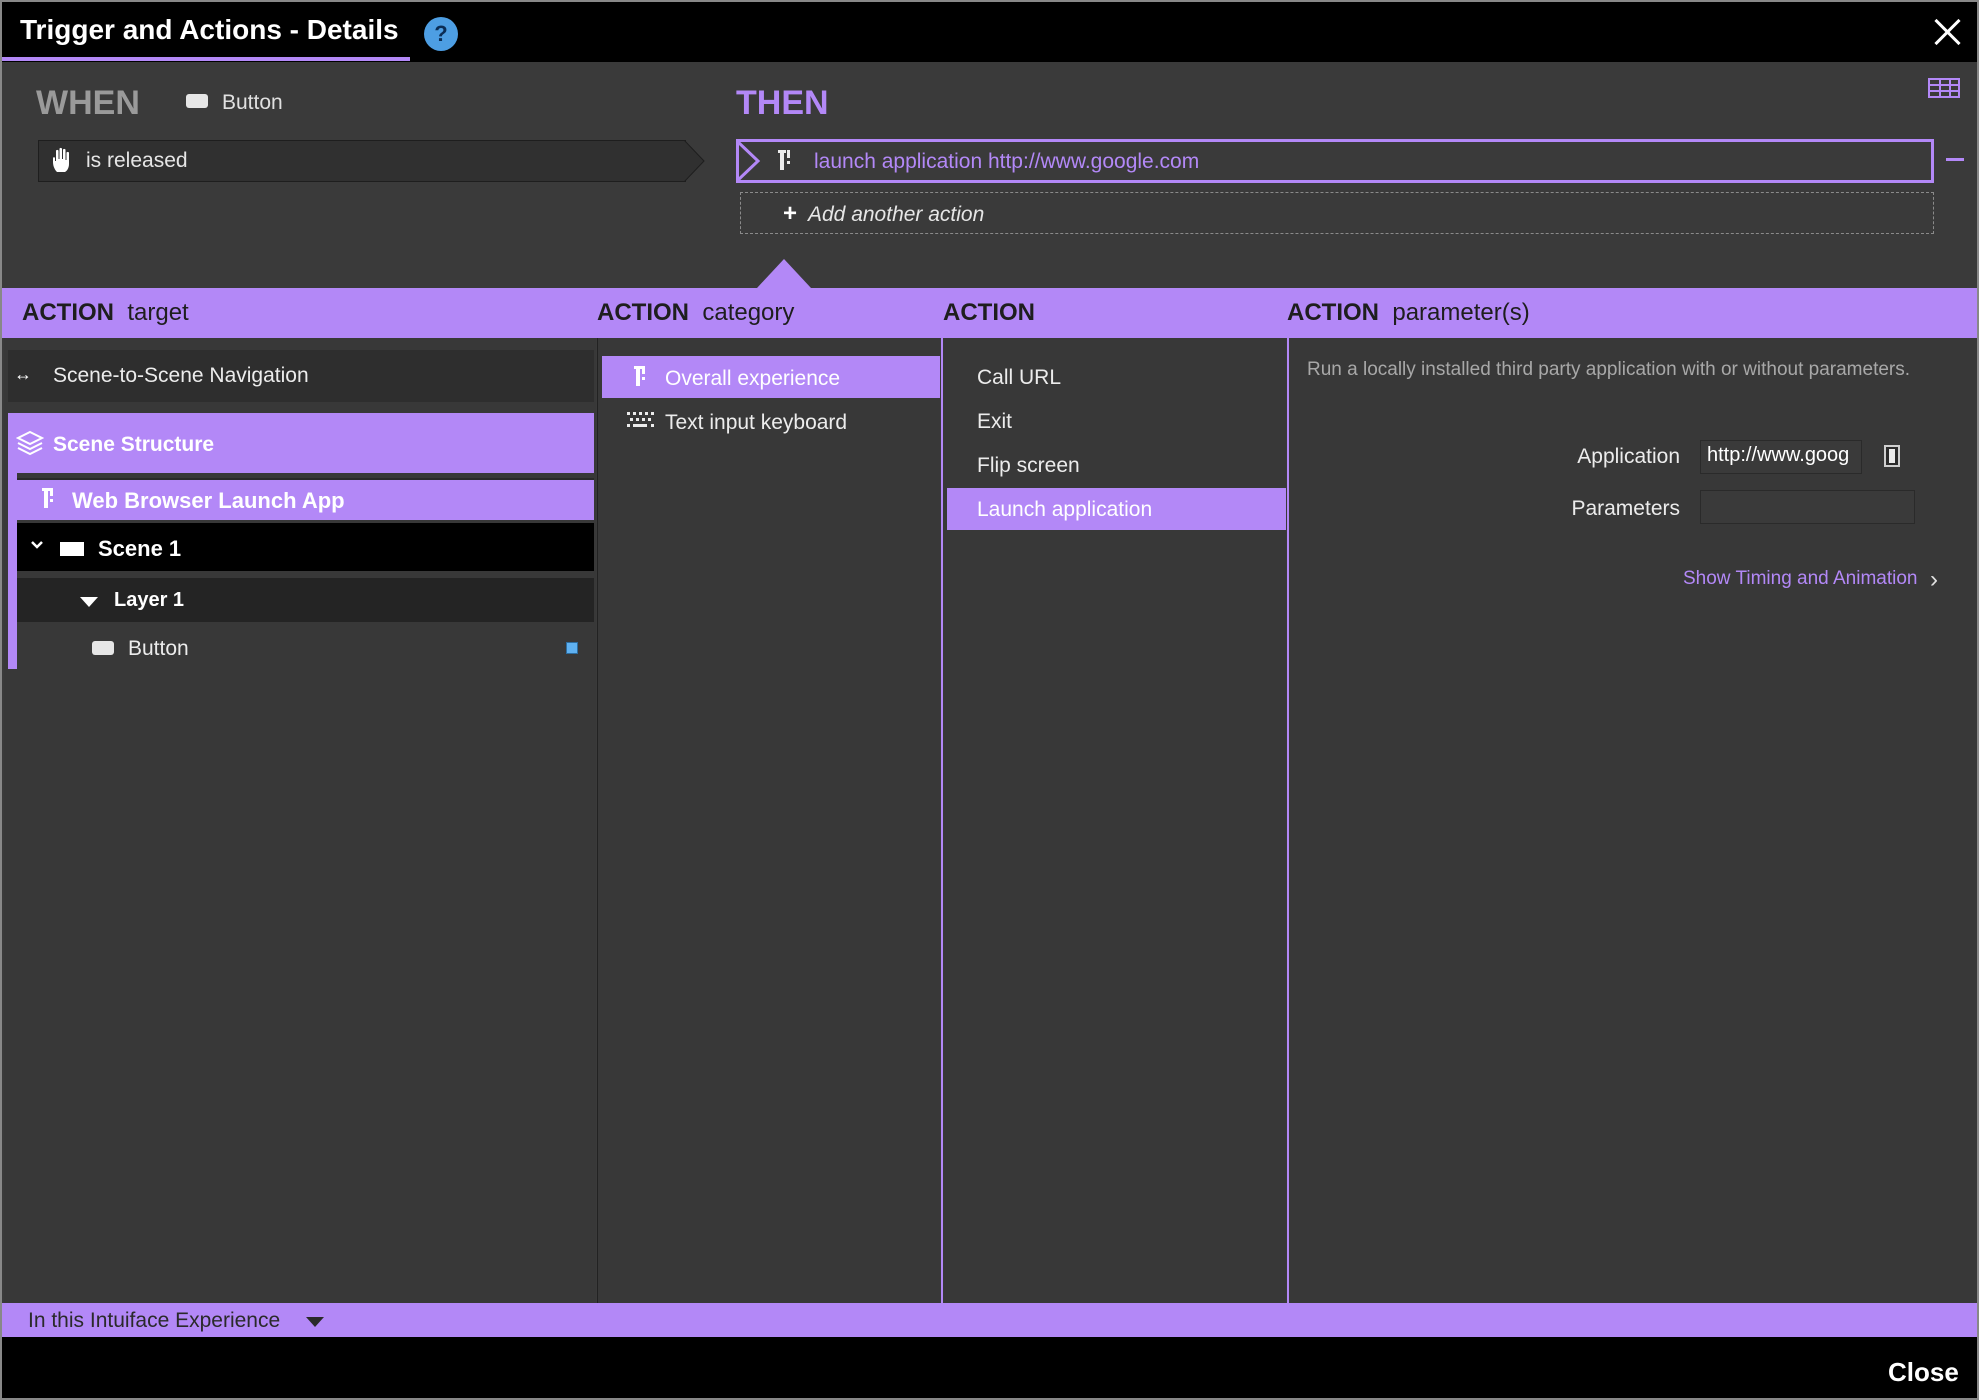 The image size is (1979, 1400). What do you see at coordinates (149, 600) in the screenshot?
I see `layer-label: Layer 1` at bounding box center [149, 600].